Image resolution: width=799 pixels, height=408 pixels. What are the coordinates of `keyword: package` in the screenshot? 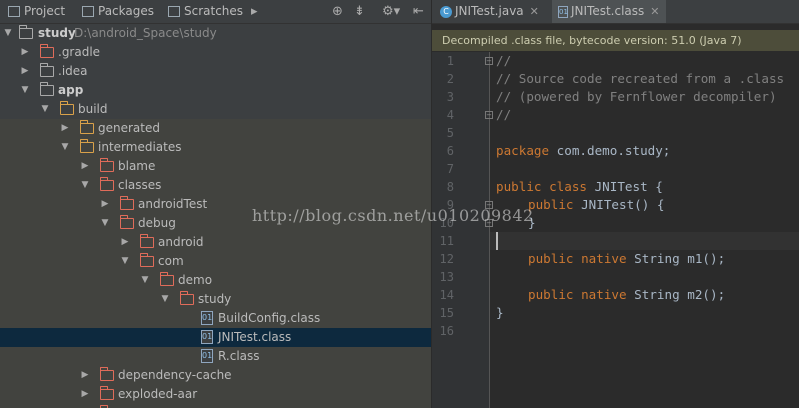 It's located at (523, 150).